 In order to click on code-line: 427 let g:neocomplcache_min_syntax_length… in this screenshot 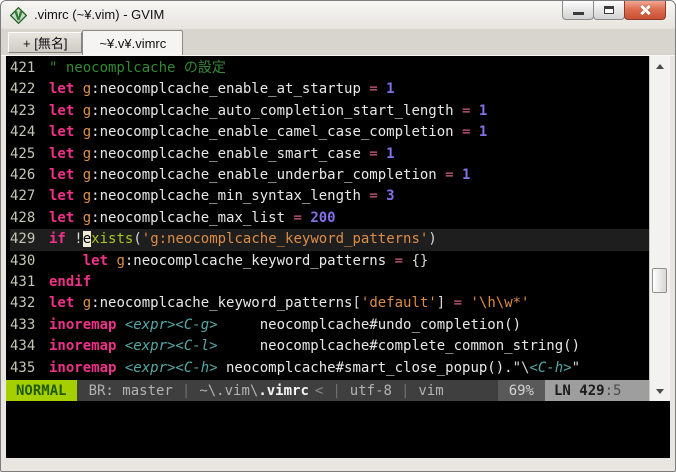, I will do `click(329, 196)`.